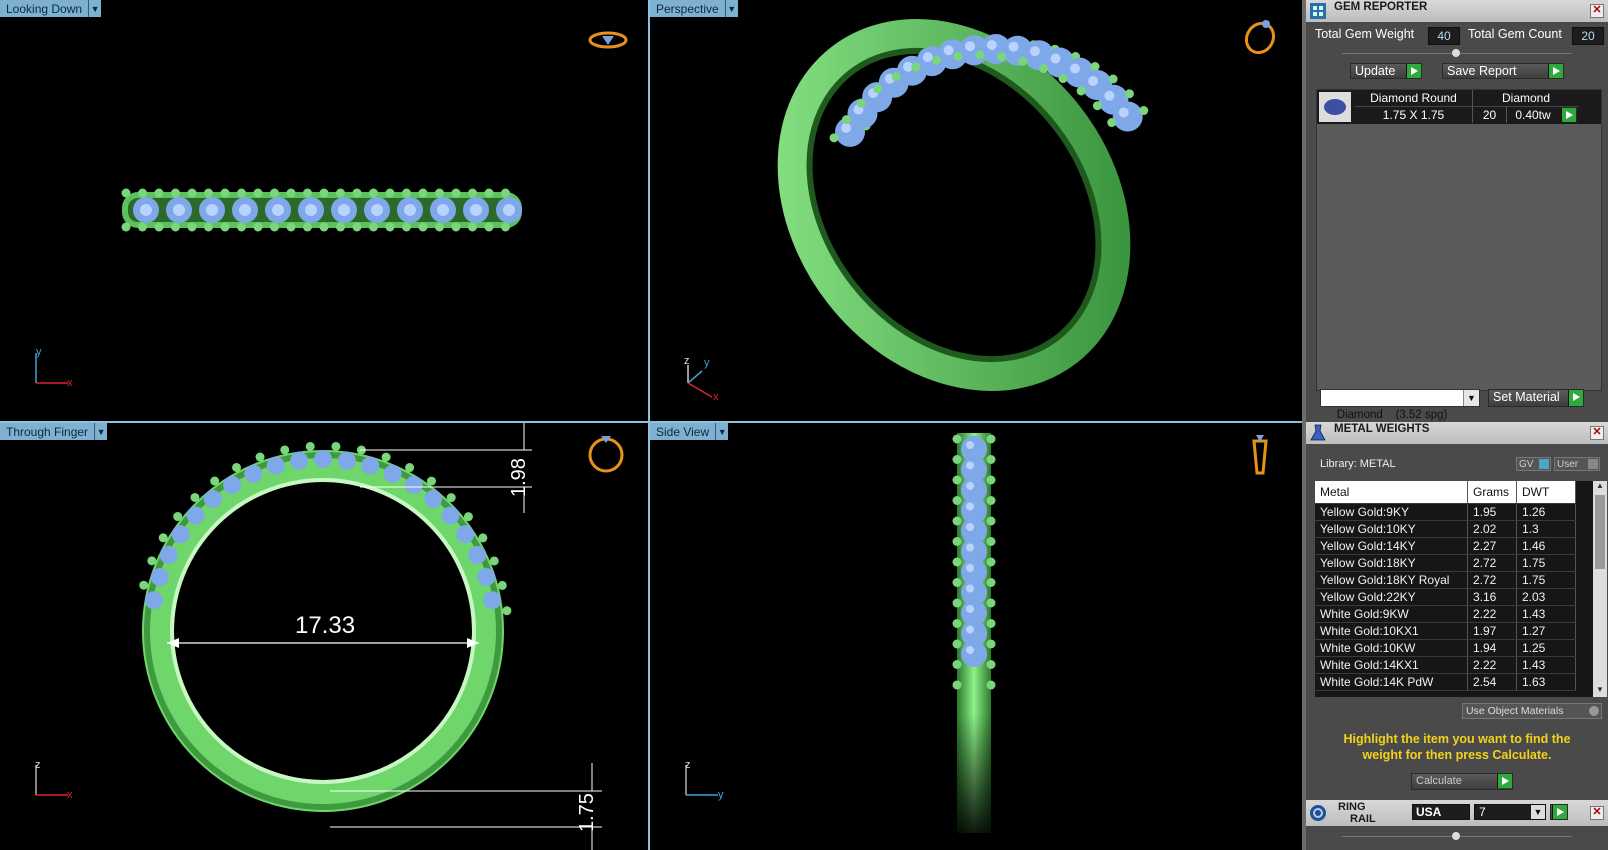  What do you see at coordinates (1391, 492) in the screenshot?
I see `column-header-metal: Metal` at bounding box center [1391, 492].